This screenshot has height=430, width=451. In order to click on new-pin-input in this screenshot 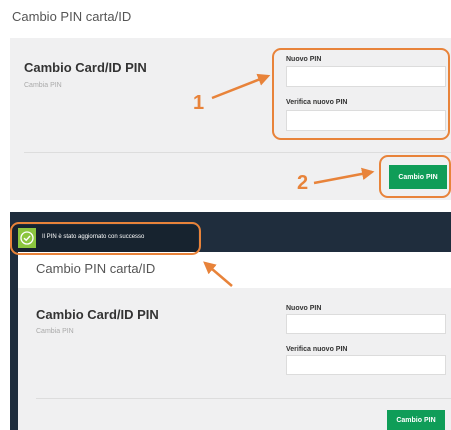, I will do `click(366, 324)`.